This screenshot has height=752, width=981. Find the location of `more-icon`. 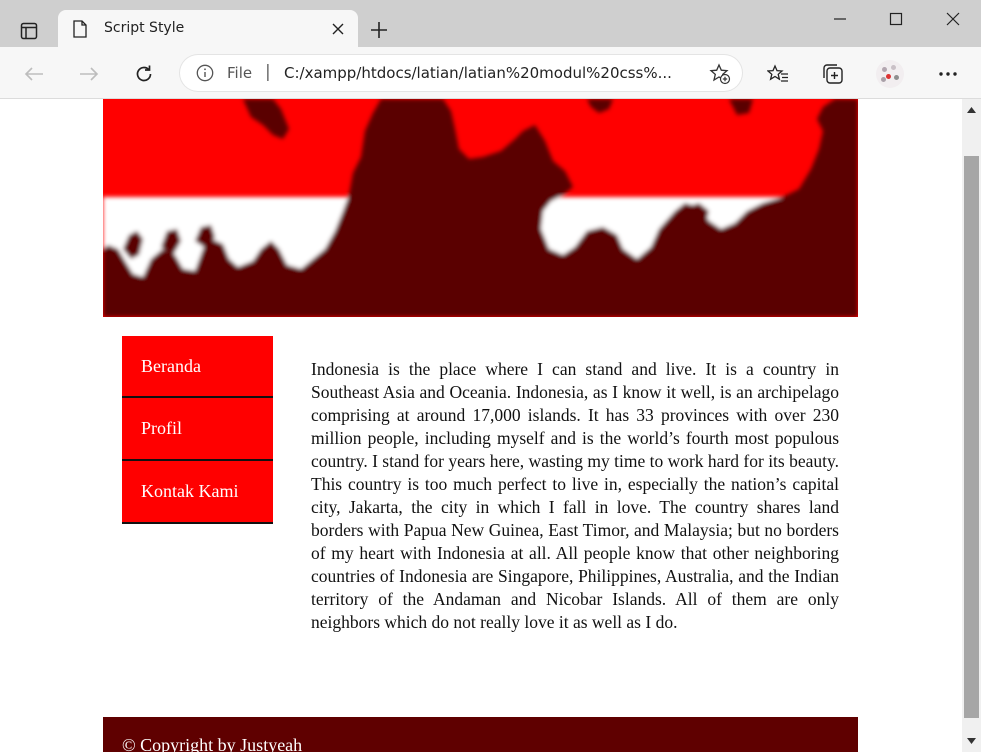

more-icon is located at coordinates (948, 74).